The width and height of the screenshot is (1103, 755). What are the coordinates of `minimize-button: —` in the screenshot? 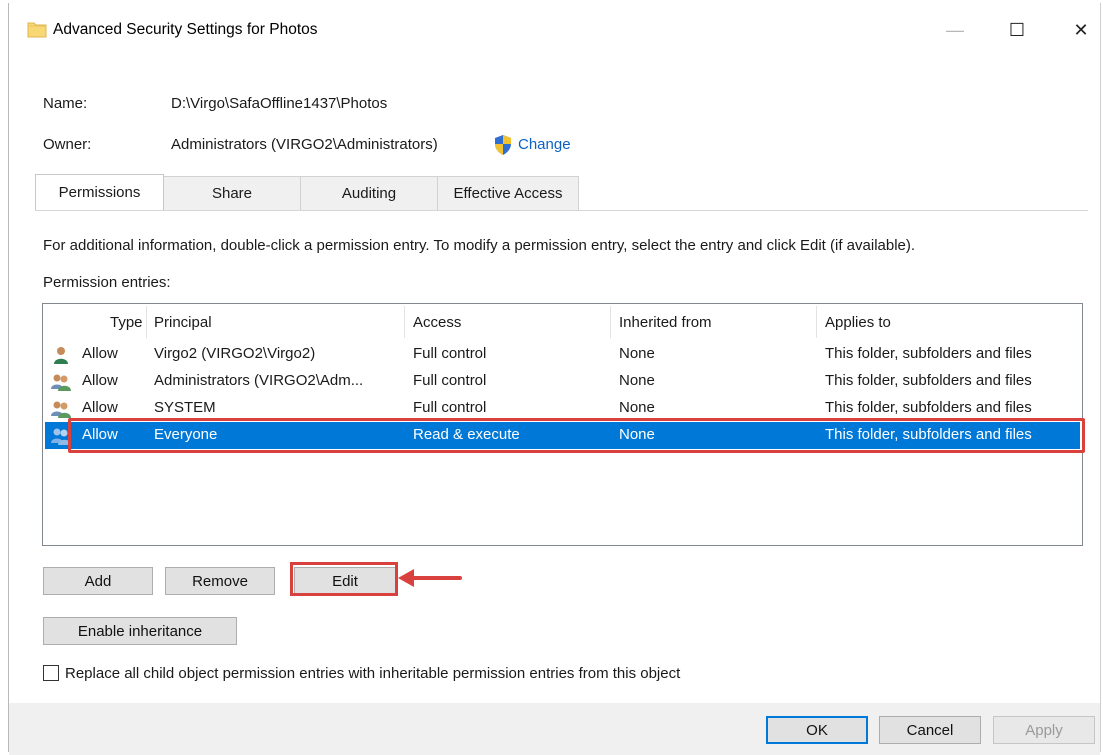 It's located at (955, 30).